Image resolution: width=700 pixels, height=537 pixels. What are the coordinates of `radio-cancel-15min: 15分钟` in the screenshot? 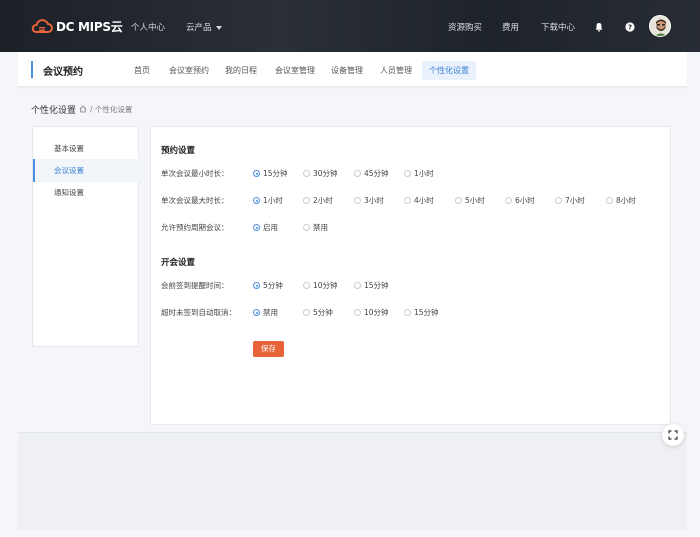 It's located at (421, 312).